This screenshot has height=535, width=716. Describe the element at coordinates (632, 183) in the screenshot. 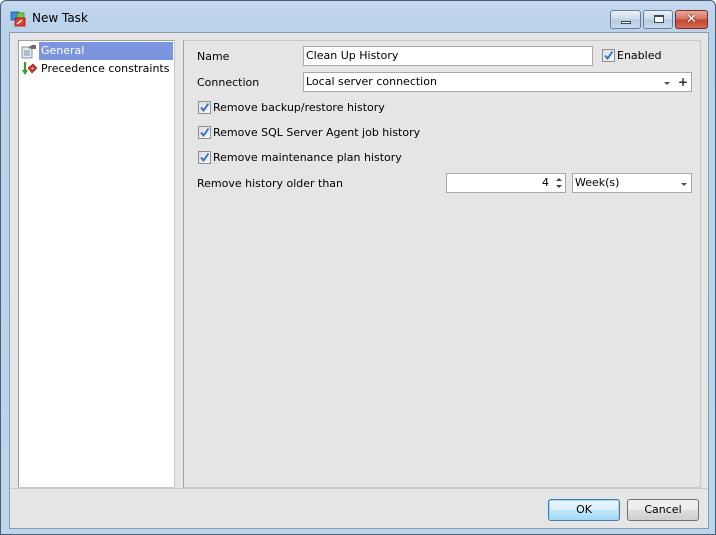

I see `older-than-unit-select: Week(s)` at that location.